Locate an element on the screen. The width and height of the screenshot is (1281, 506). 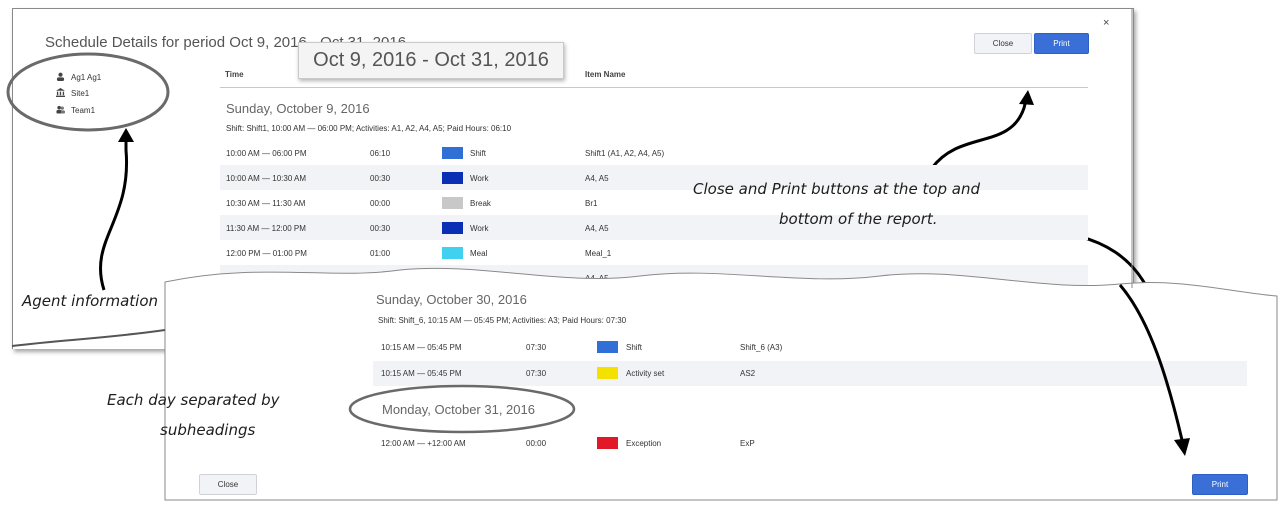
bottom-buttons-arrow is located at coordinates (1151, 362).